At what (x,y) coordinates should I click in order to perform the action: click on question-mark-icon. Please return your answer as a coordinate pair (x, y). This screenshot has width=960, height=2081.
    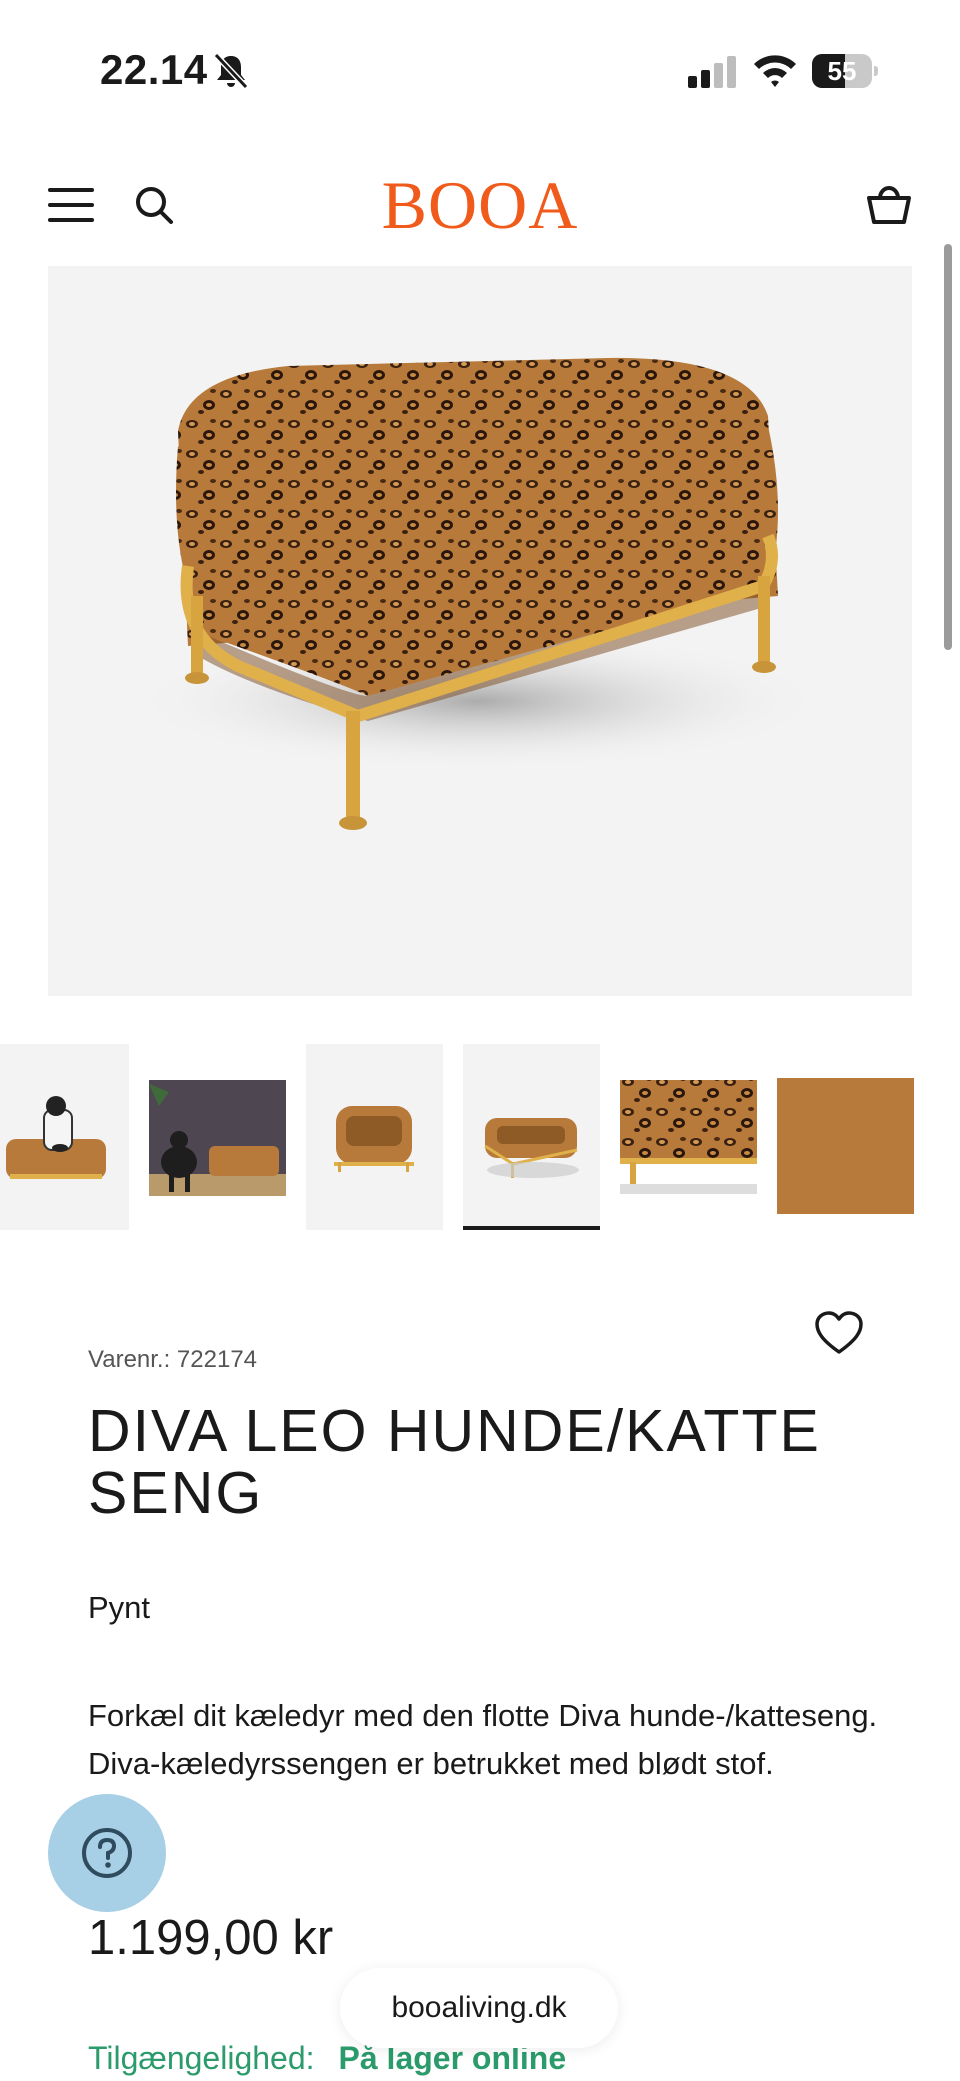
    Looking at the image, I should click on (107, 1853).